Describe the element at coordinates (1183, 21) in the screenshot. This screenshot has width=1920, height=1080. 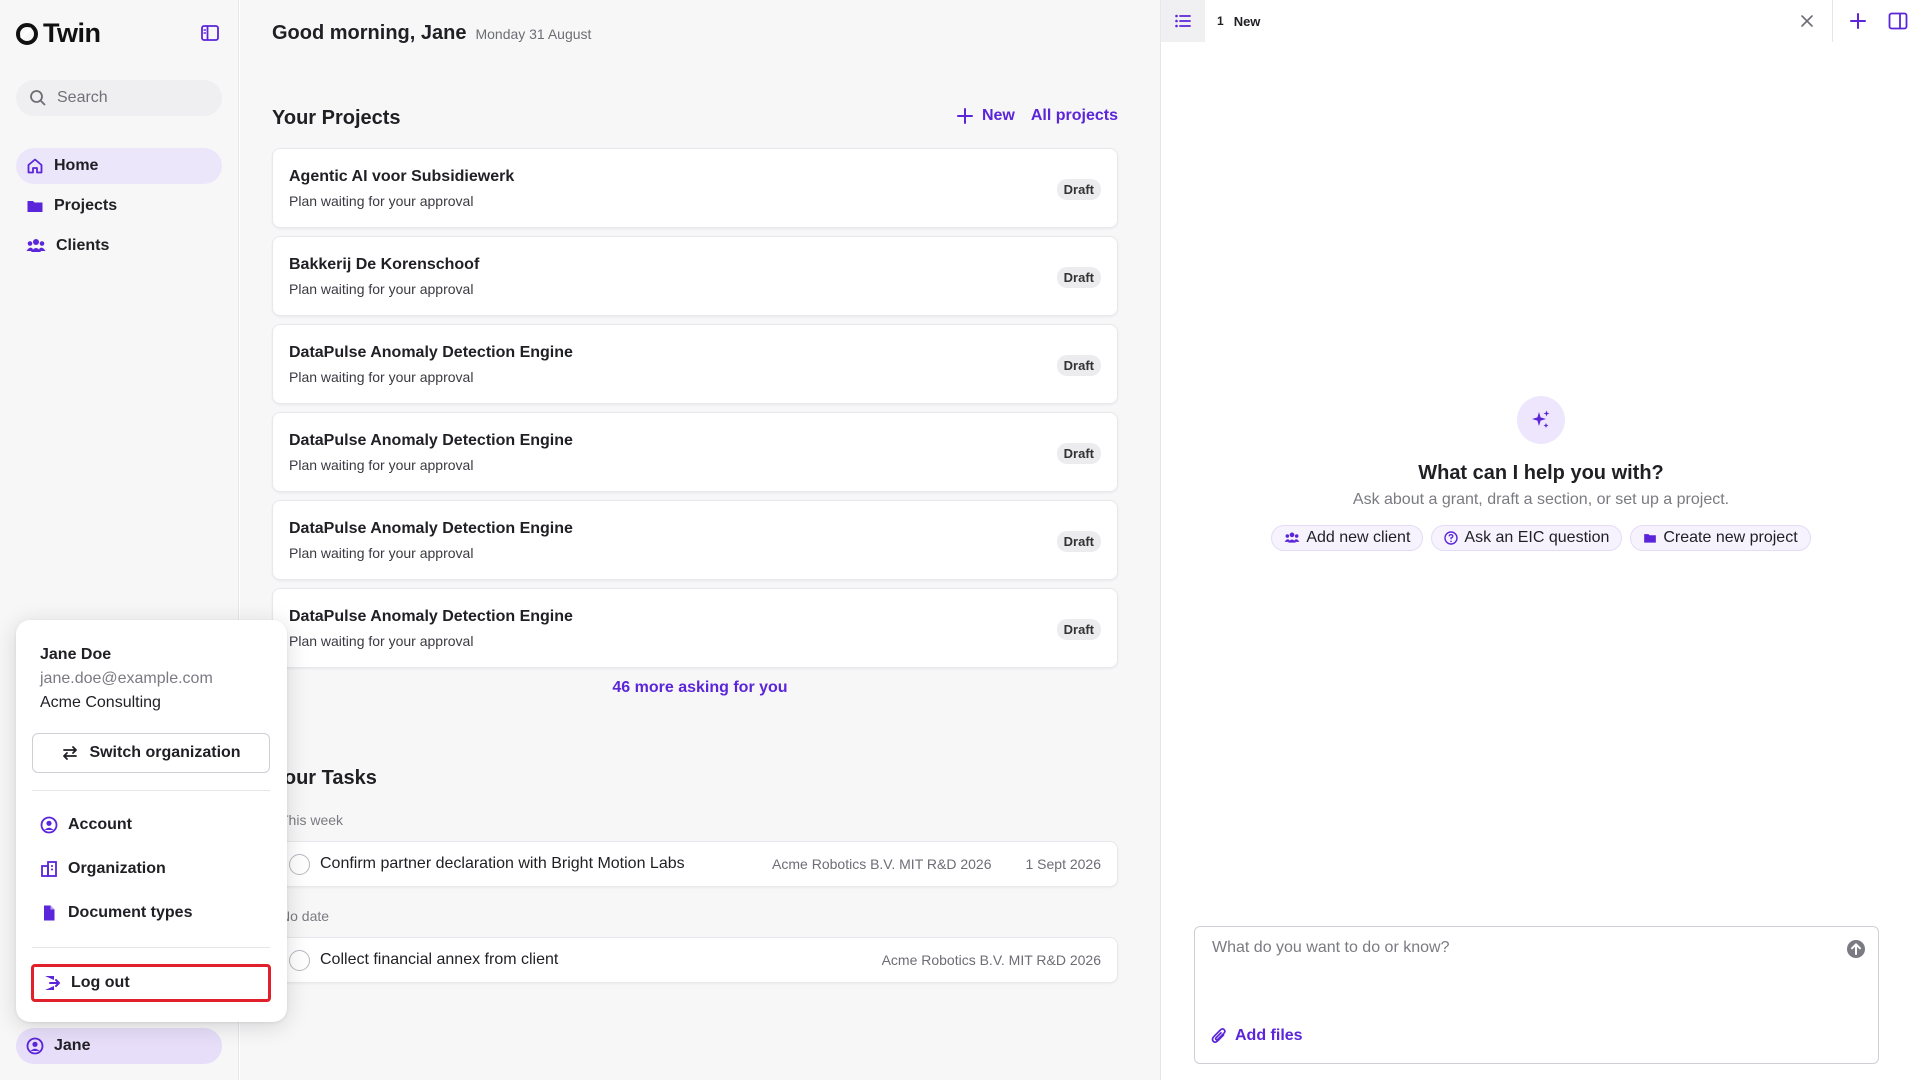
I see `conversation-list-button` at that location.